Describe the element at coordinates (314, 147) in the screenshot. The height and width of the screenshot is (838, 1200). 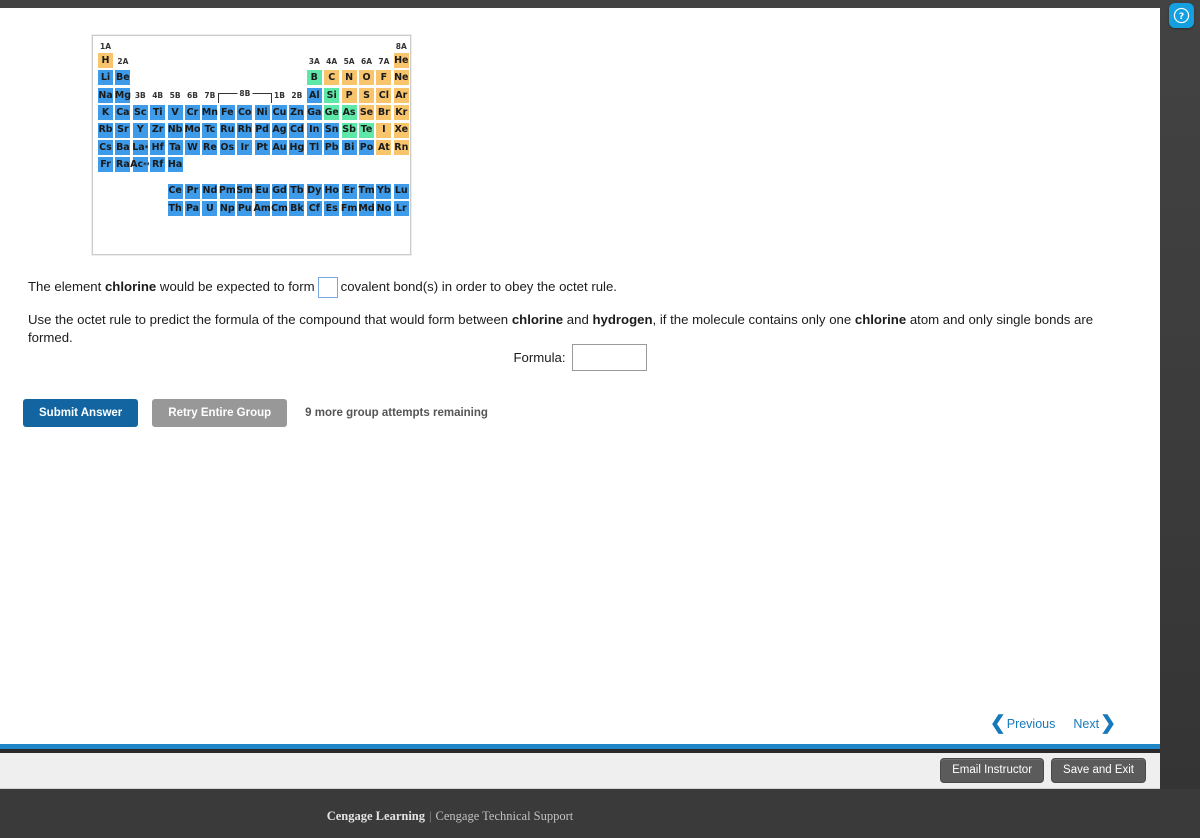
I see `element-cell-tl: Tl` at that location.